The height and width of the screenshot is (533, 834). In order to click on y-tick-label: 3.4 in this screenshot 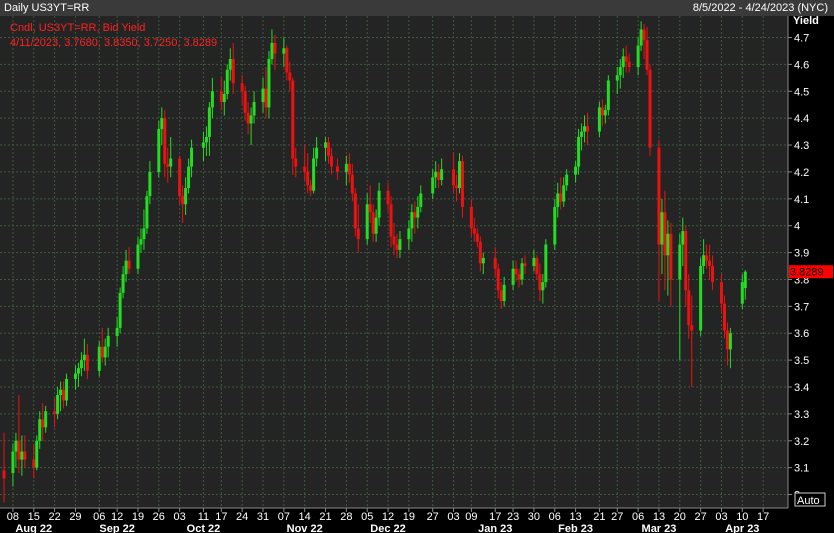, I will do `click(801, 388)`.